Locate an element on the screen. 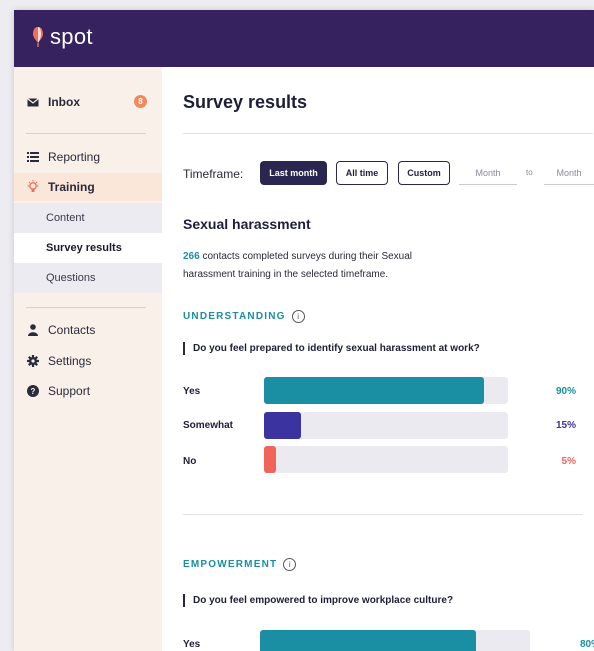  category-label: EMPOWERMENT is located at coordinates (230, 564).